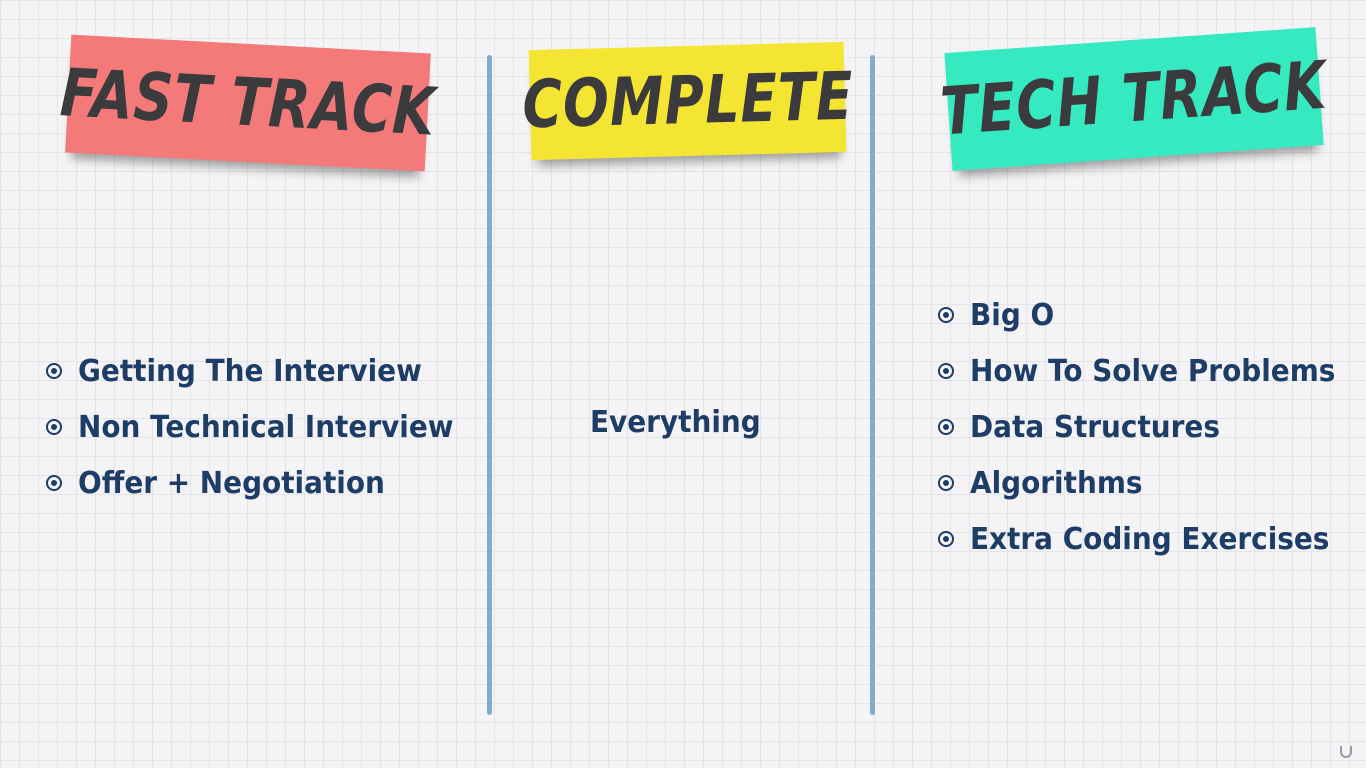  I want to click on list-item: Algorithms, so click(1150, 483).